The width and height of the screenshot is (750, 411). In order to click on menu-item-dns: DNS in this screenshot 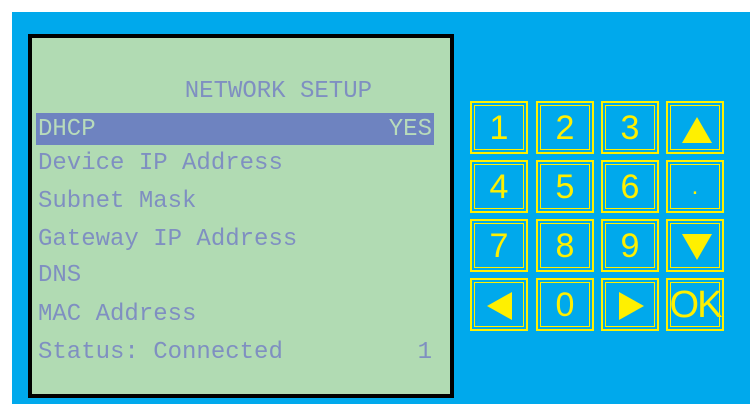, I will do `click(236, 275)`.